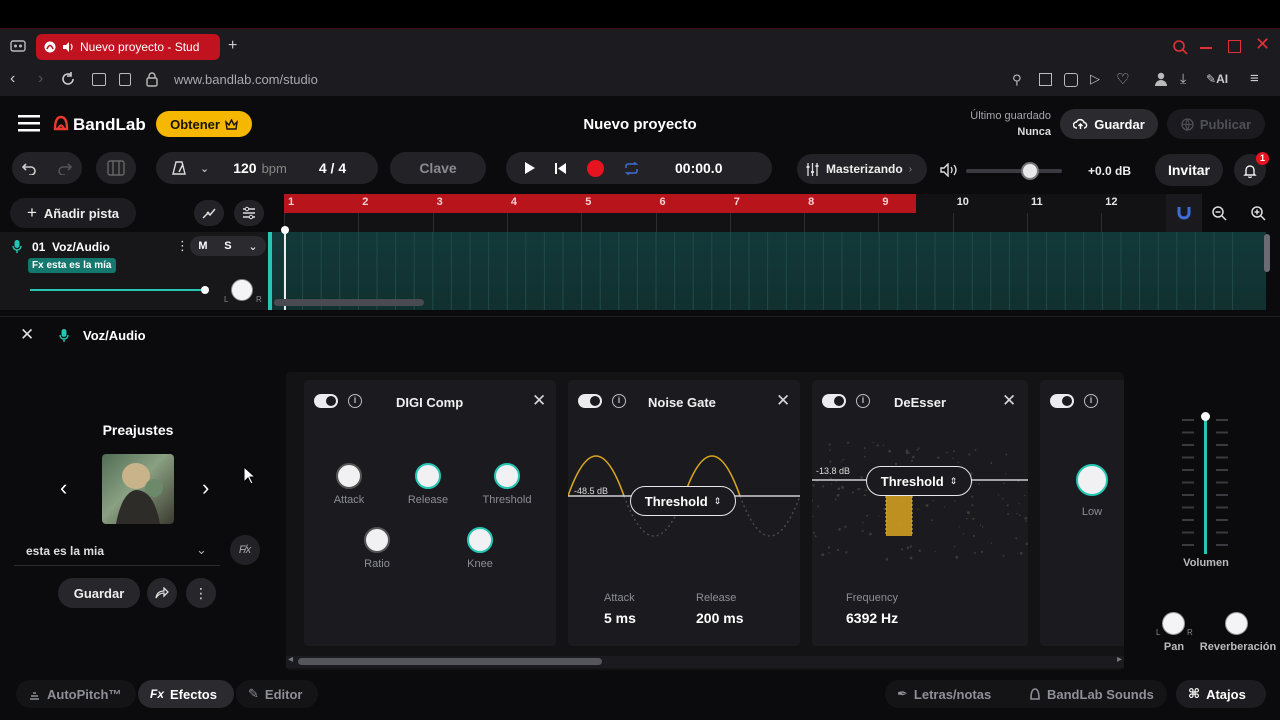 This screenshot has height=720, width=1280. Describe the element at coordinates (252, 246) in the screenshot. I see `expand-track-icon: ⌄` at that location.